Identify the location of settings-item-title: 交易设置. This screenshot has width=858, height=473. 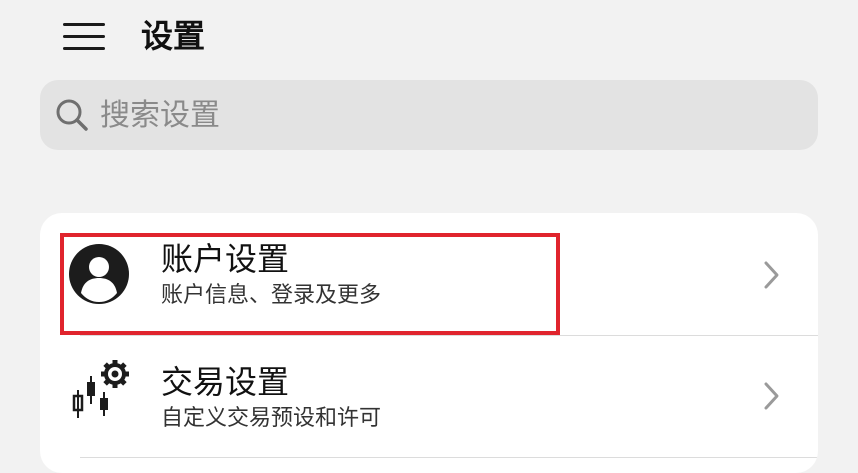
(225, 382).